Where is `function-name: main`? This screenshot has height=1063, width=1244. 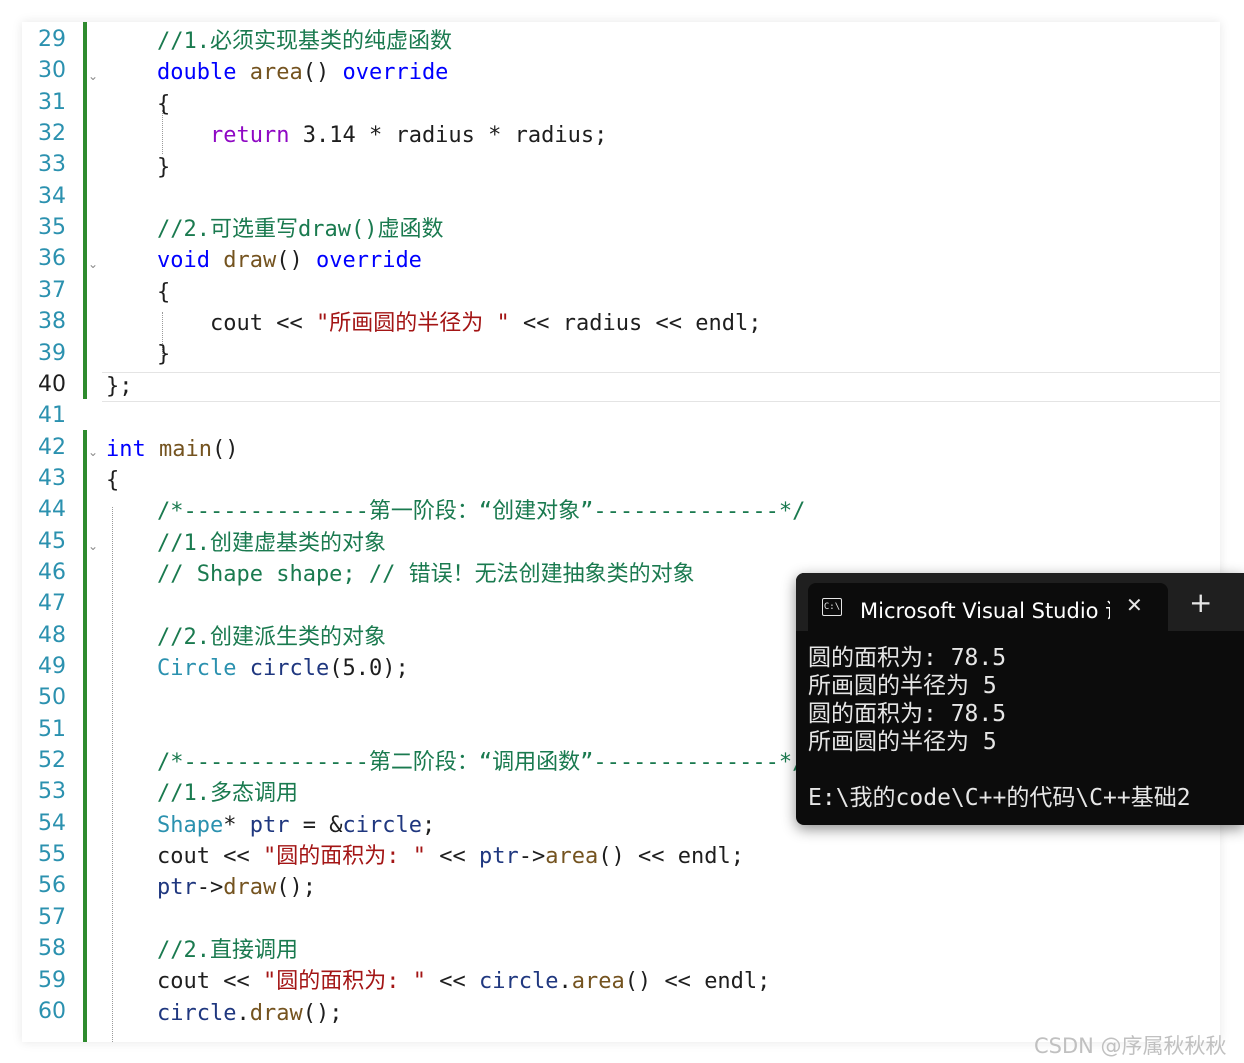 function-name: main is located at coordinates (185, 449).